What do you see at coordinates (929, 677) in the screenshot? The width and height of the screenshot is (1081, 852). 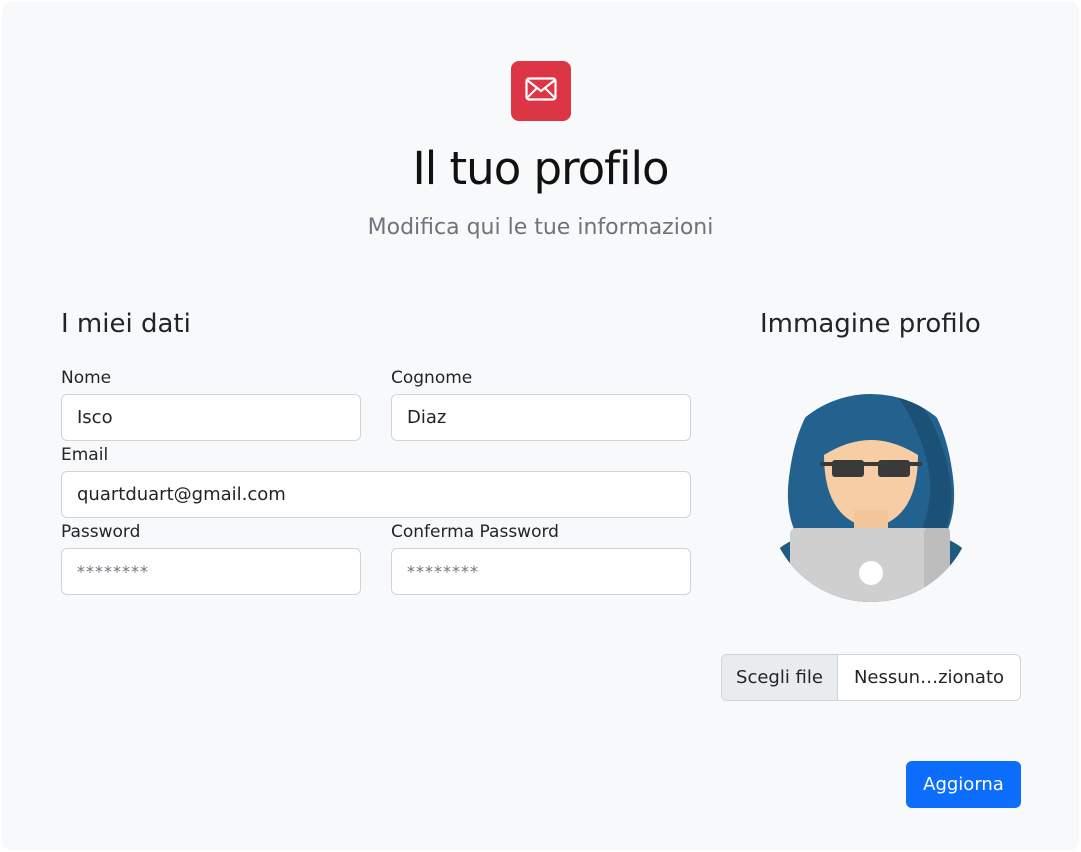 I see `file-status: Nessun…zionato` at bounding box center [929, 677].